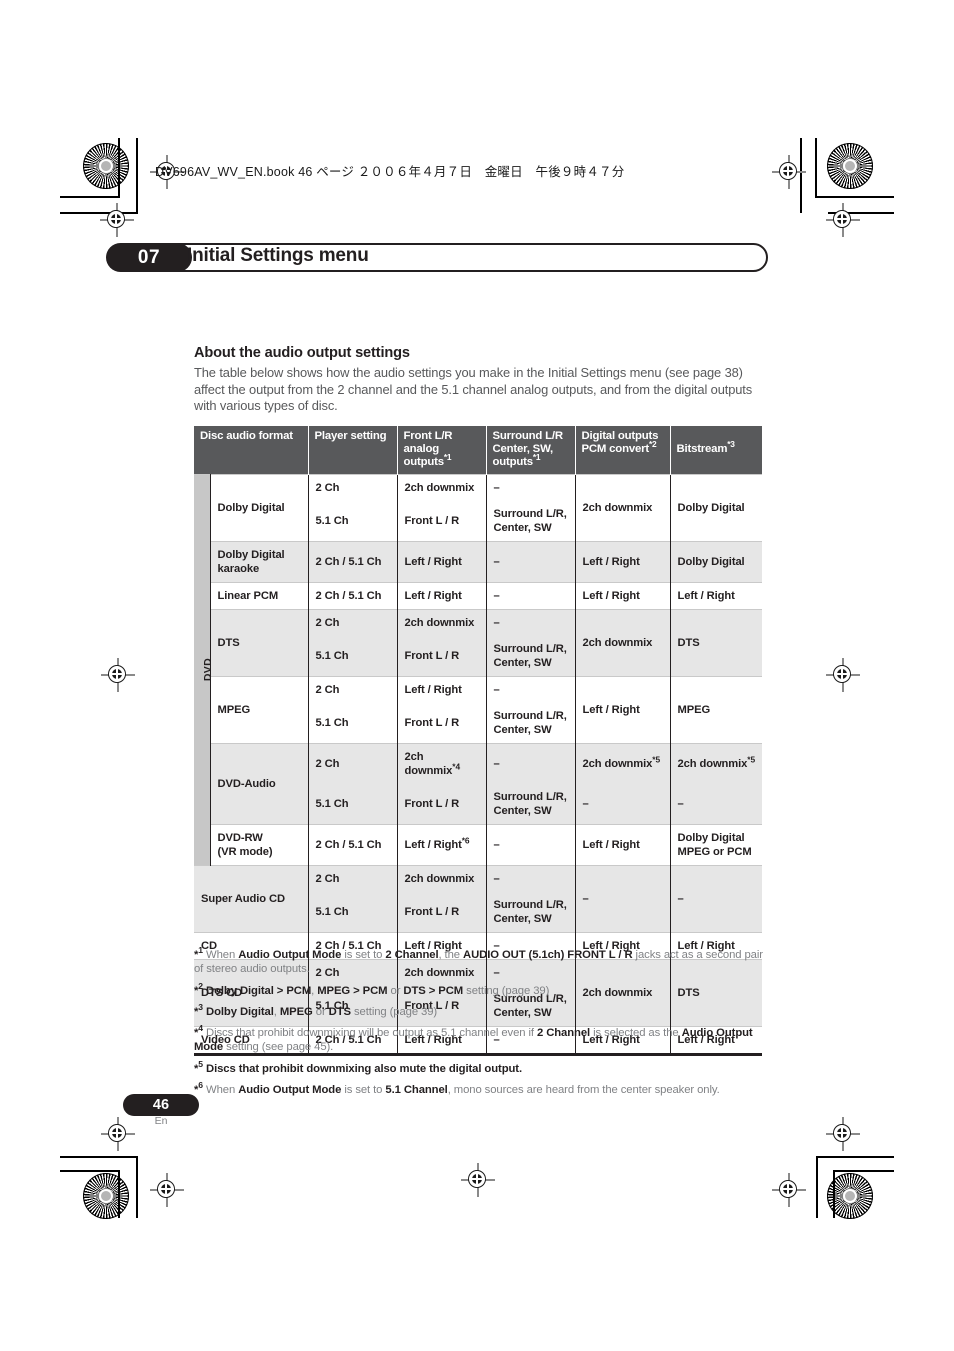 The image size is (954, 1351). Describe the element at coordinates (531, 450) in the screenshot. I see `th-surround: Surround L/R Center, SW, outputs*1` at that location.